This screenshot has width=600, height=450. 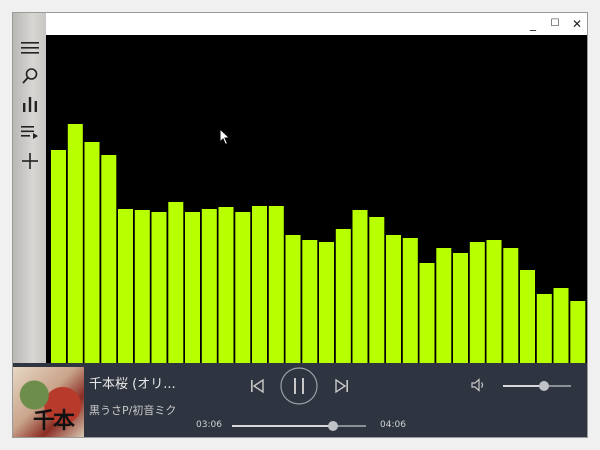 What do you see at coordinates (393, 425) in the screenshot?
I see `total-time: 04:06` at bounding box center [393, 425].